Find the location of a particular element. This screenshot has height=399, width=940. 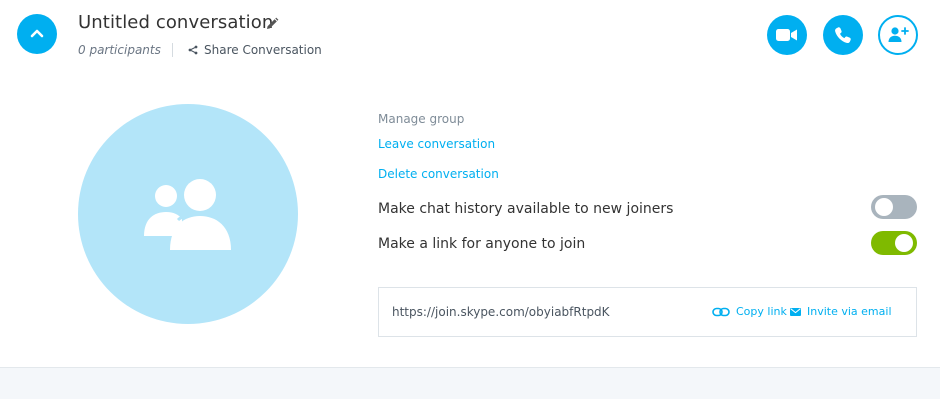

video-call-button is located at coordinates (787, 35).